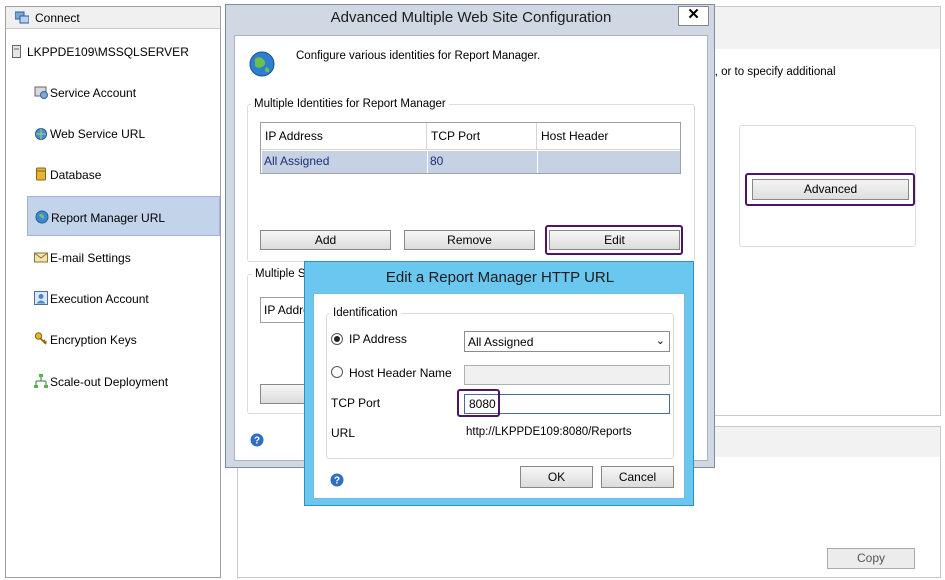  Describe the element at coordinates (22, 17) in the screenshot. I see `connect-icon` at that location.